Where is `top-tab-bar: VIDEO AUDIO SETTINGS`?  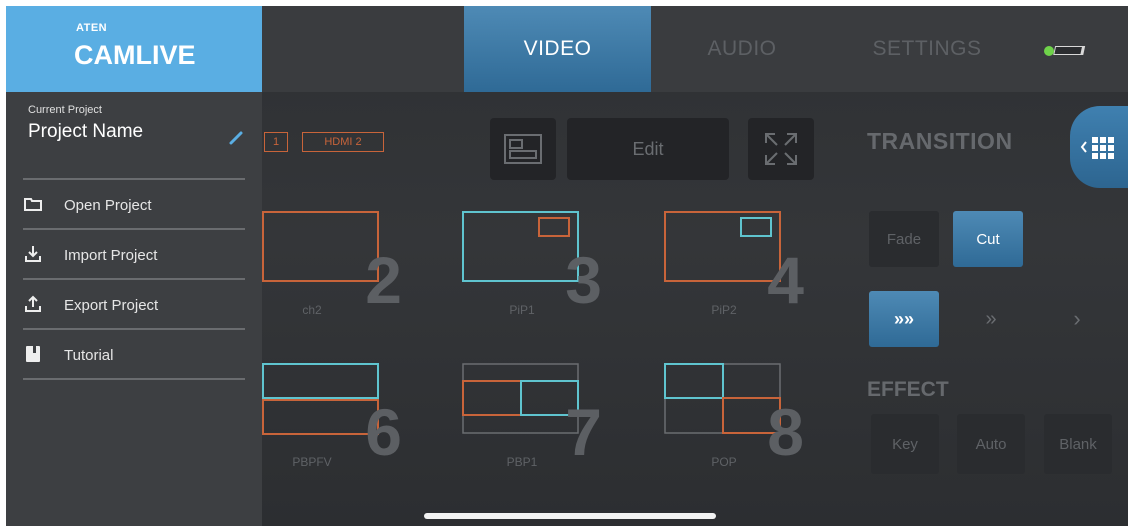 top-tab-bar: VIDEO AUDIO SETTINGS is located at coordinates (695, 49).